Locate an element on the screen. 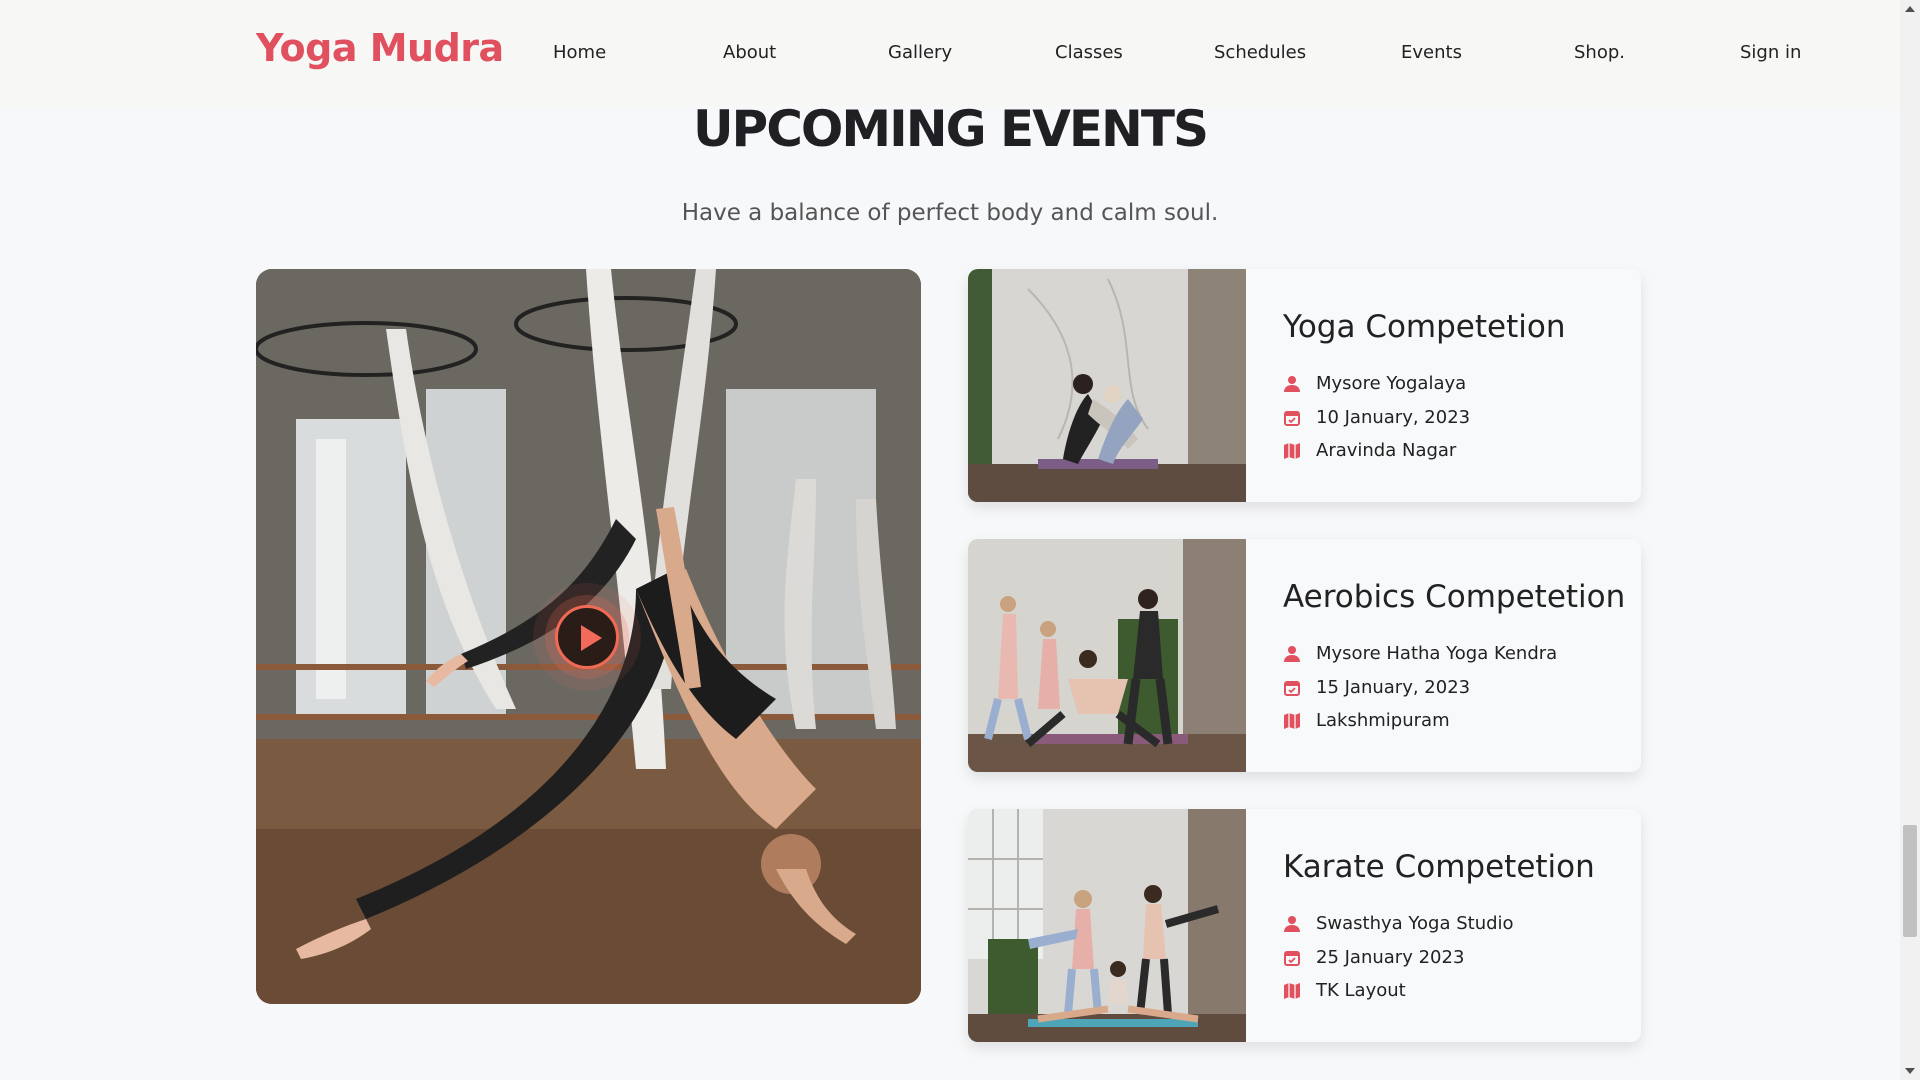 This screenshot has height=1080, width=1920. event-organizer-text: Mysore Hatha Yoga Kendra is located at coordinates (1437, 653).